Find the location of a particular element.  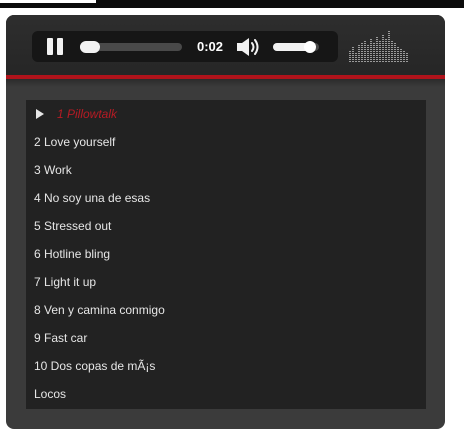

playlist-item: 6 Hotline bling is located at coordinates (226, 254).